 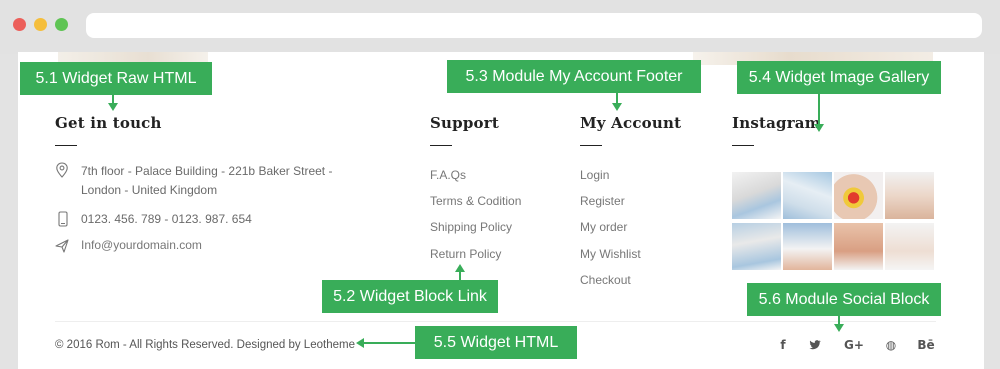 I want to click on annotation-widget-raw-html: 5.1 Widget Raw HTML, so click(x=116, y=78).